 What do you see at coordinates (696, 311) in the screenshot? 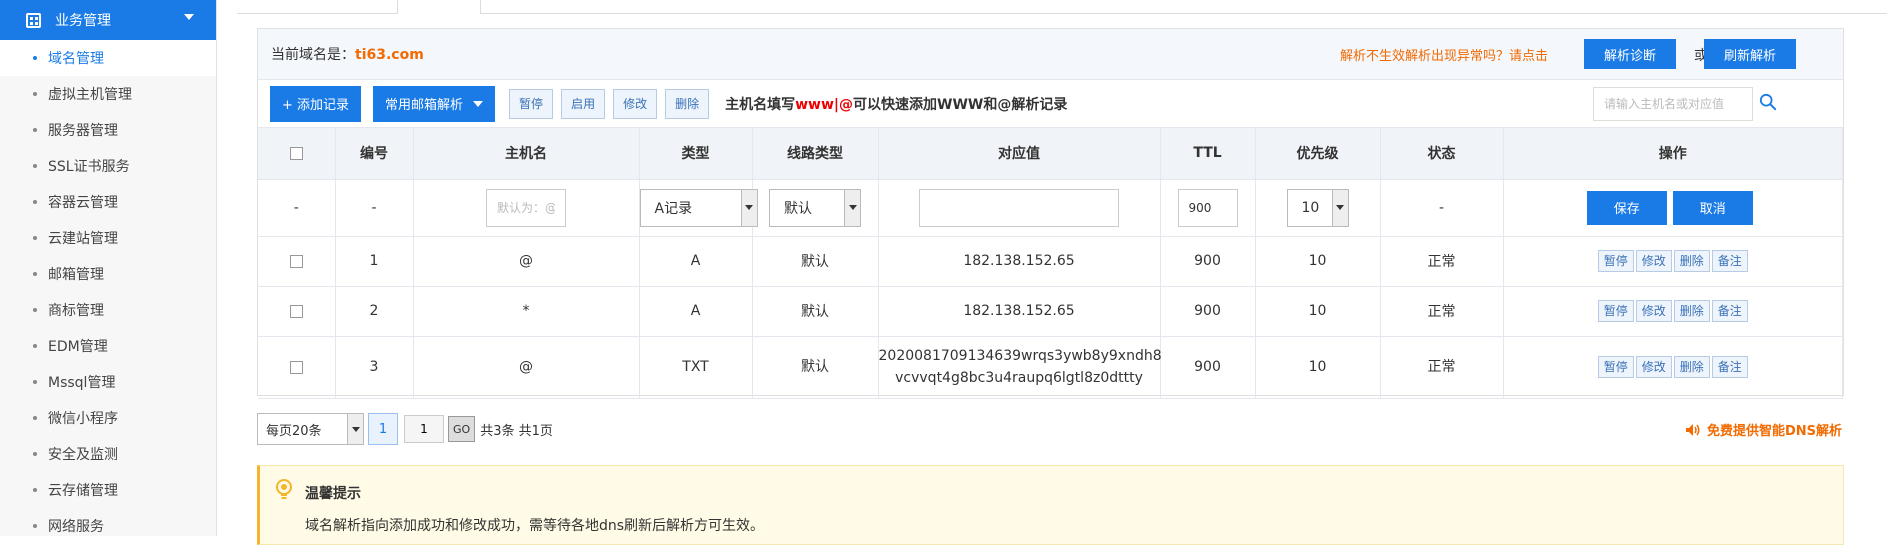
I see `row-type: A` at bounding box center [696, 311].